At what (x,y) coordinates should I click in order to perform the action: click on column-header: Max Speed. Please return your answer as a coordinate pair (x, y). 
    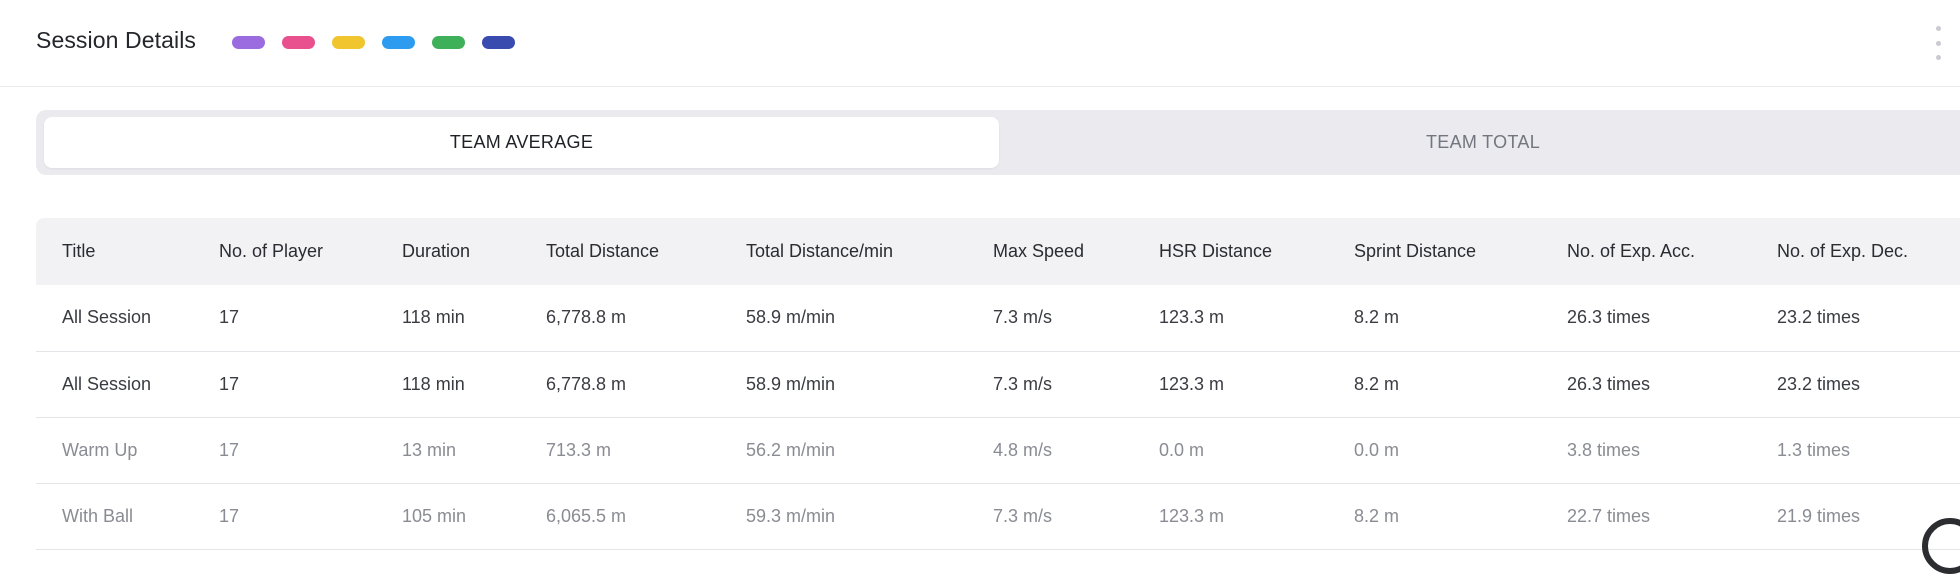
    Looking at the image, I should click on (1050, 251).